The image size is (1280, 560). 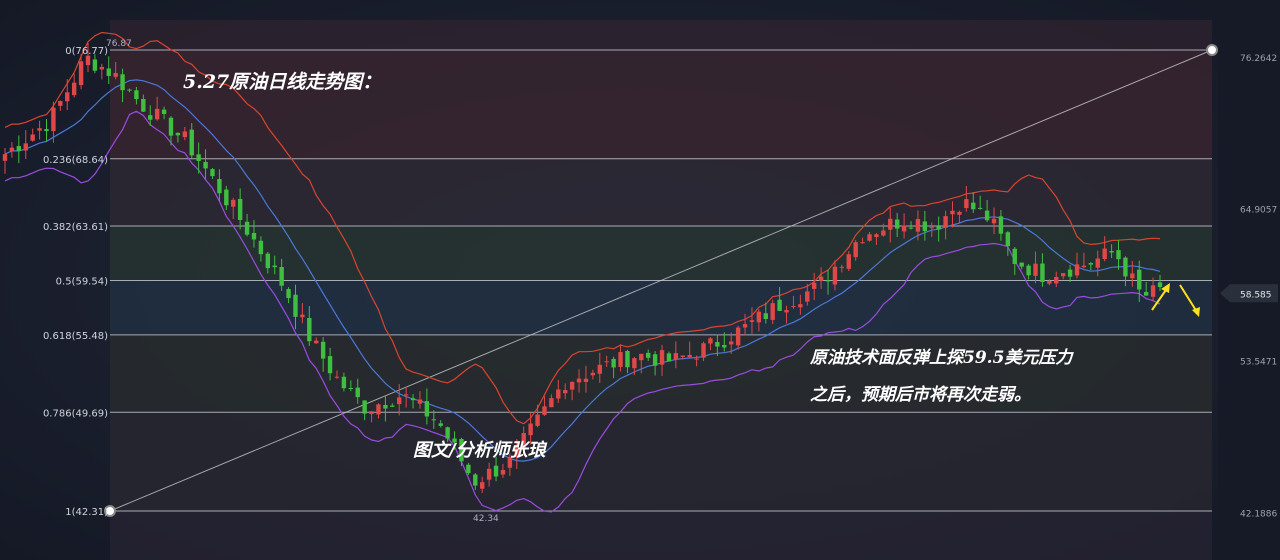 I want to click on trend-handle-high, so click(x=1212, y=50).